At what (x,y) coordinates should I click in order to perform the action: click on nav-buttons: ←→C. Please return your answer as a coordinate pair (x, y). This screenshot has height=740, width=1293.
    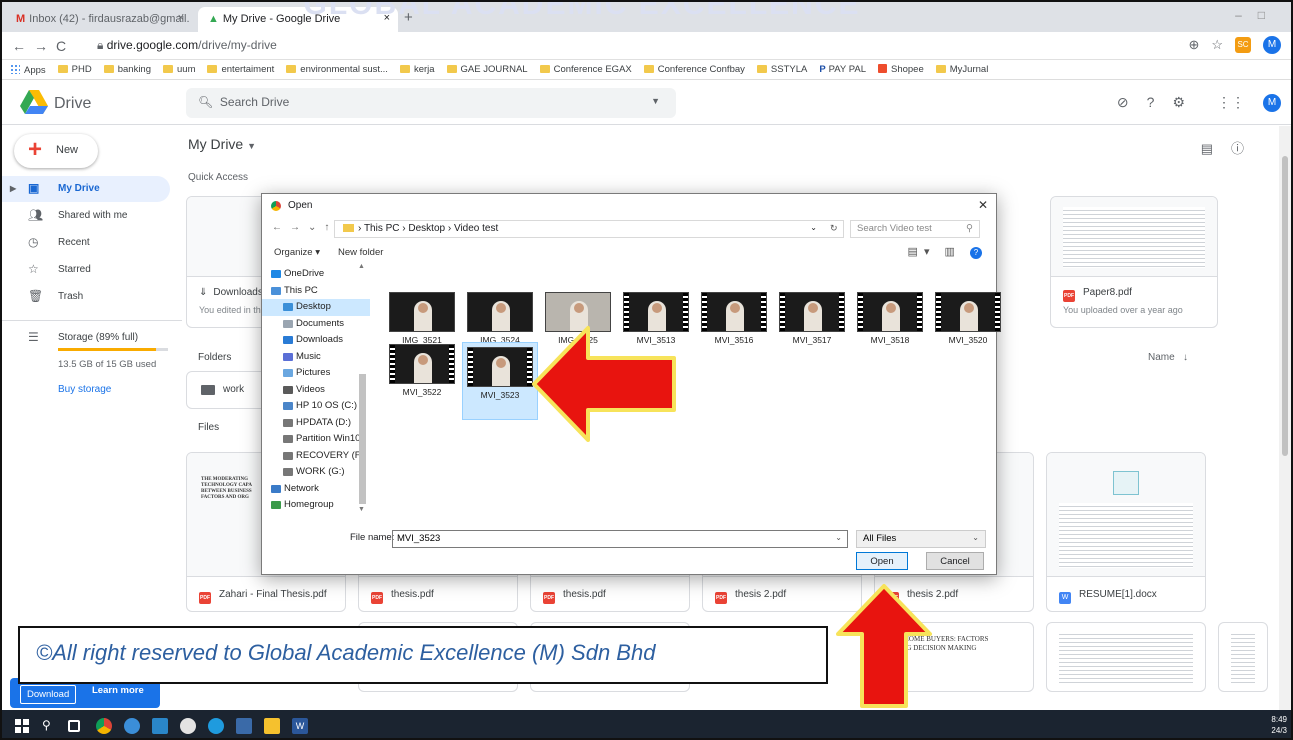
    Looking at the image, I should click on (43, 46).